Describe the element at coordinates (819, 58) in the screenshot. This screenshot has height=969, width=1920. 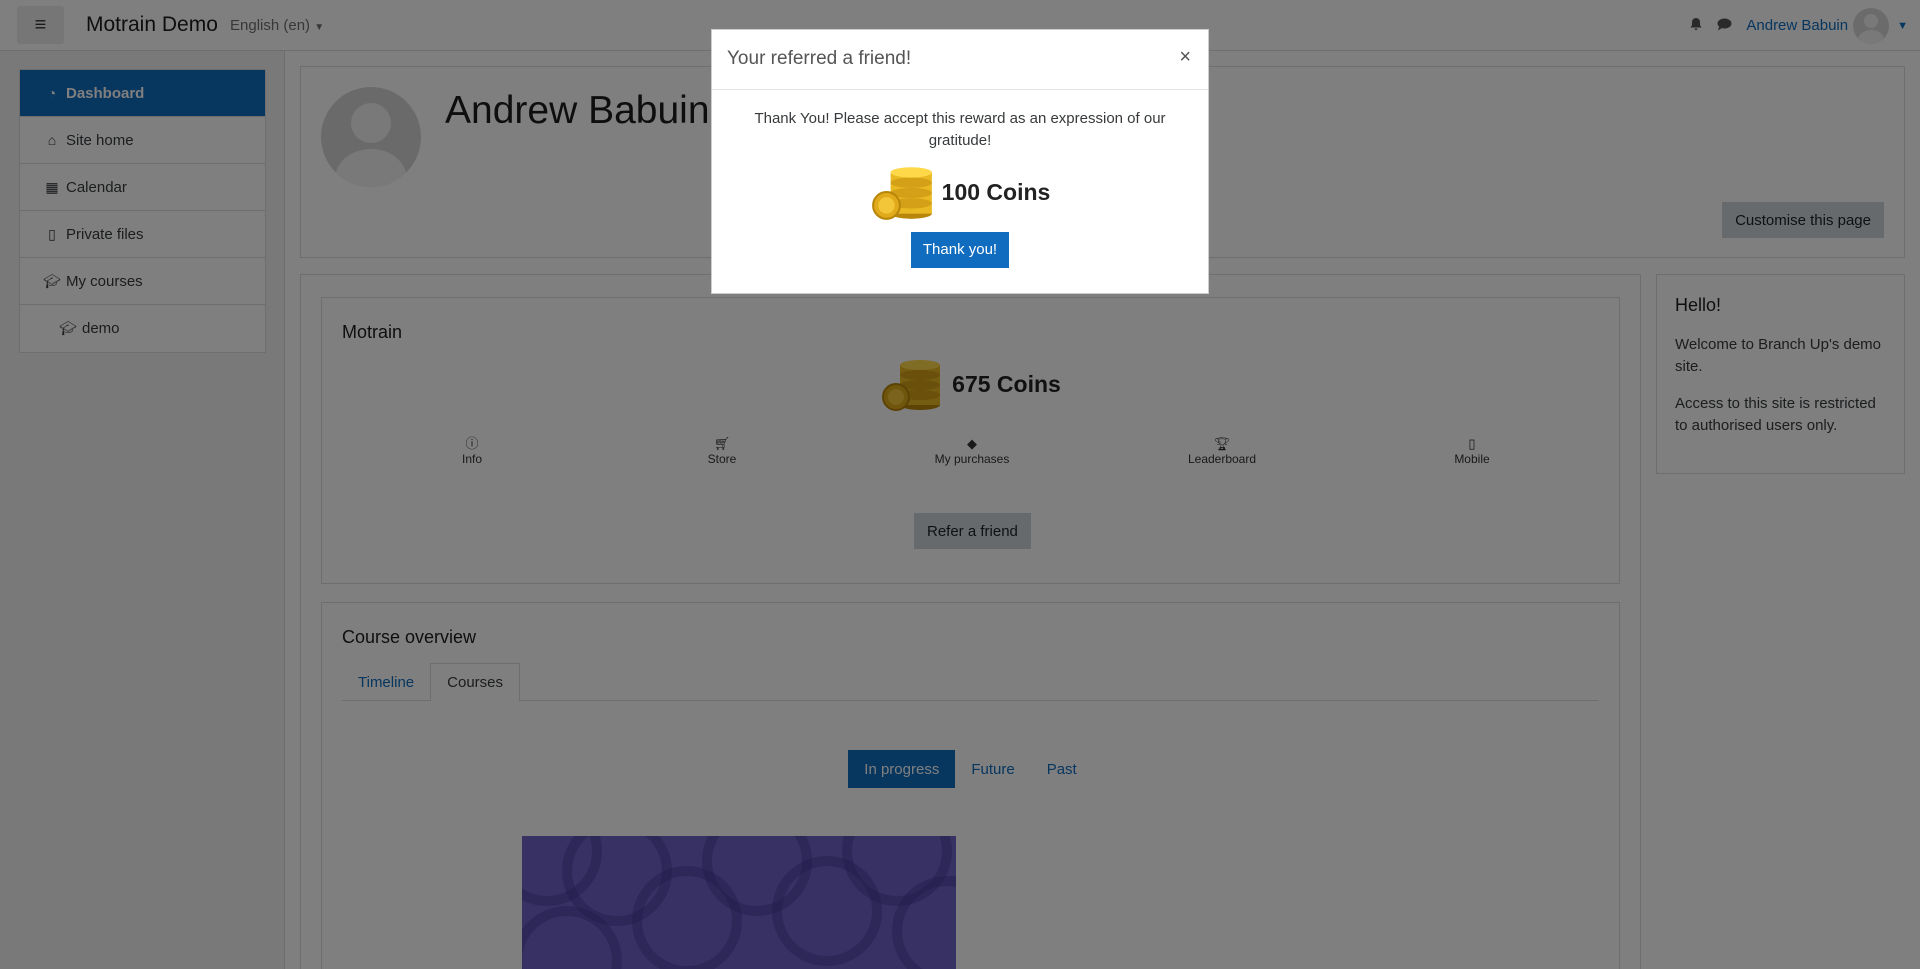
I see `modal-title: Your referred a friend!` at that location.